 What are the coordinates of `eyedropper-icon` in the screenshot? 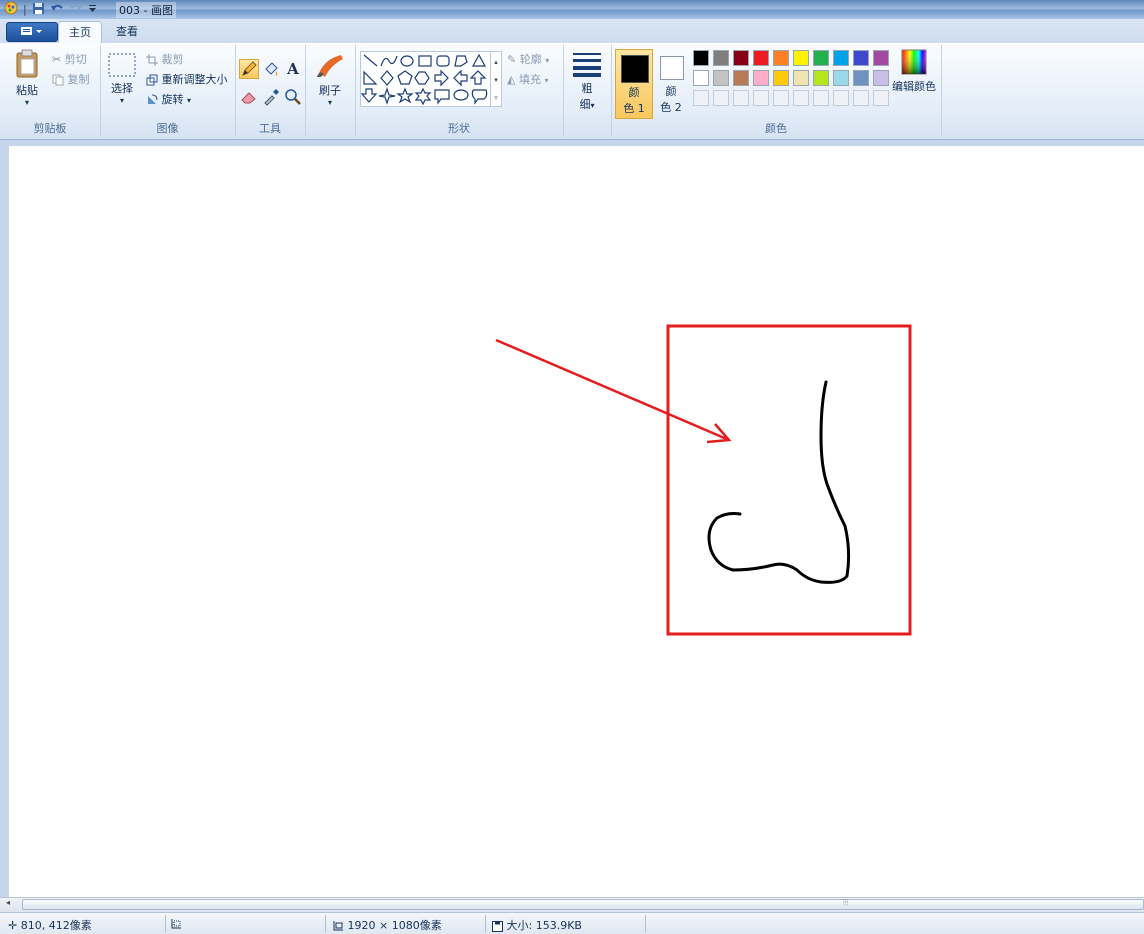 It's located at (271, 99).